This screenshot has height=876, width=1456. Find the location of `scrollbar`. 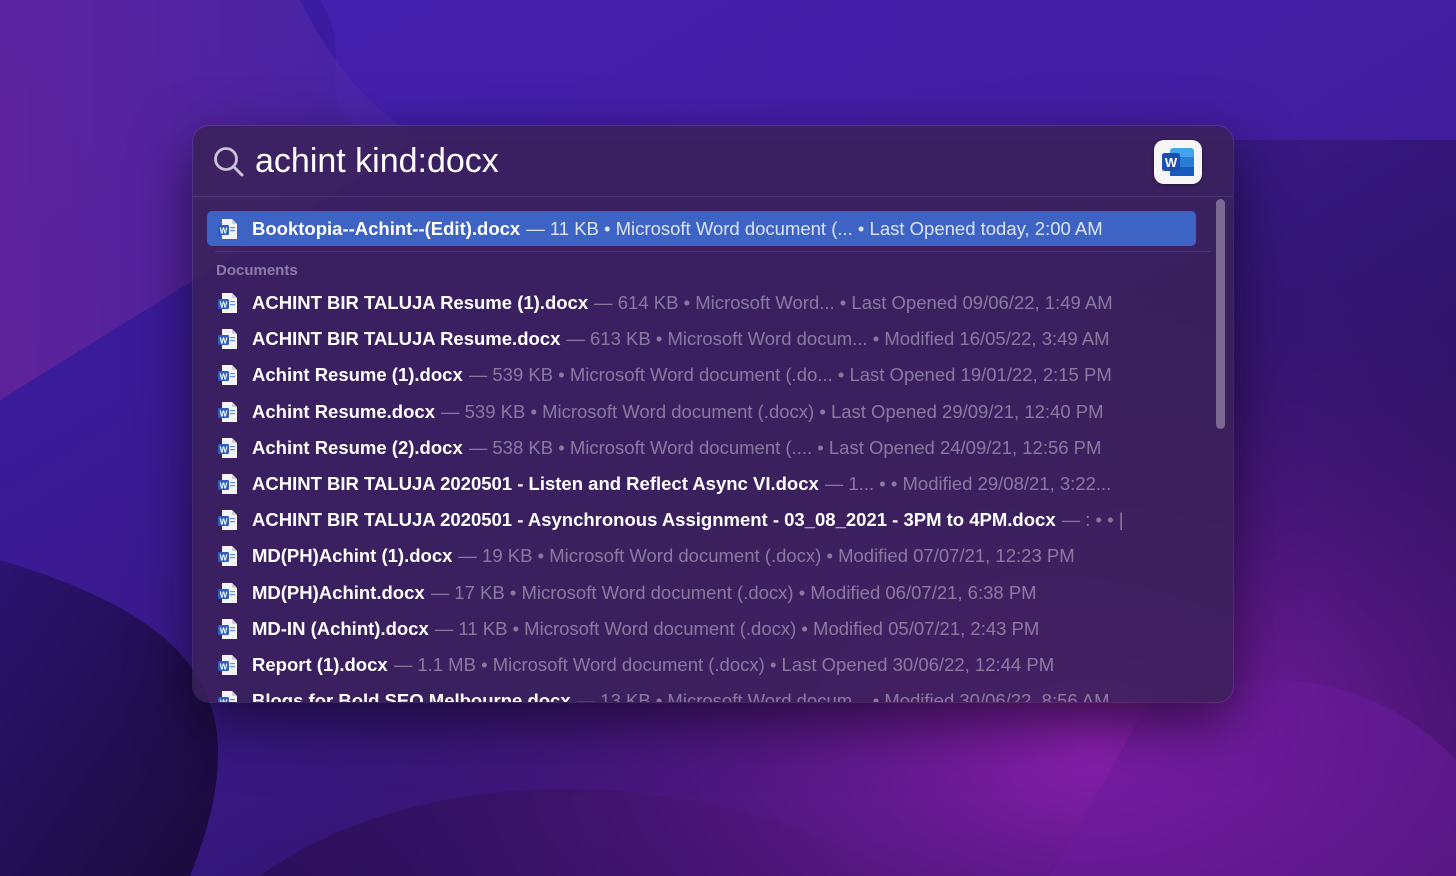

scrollbar is located at coordinates (1220, 314).